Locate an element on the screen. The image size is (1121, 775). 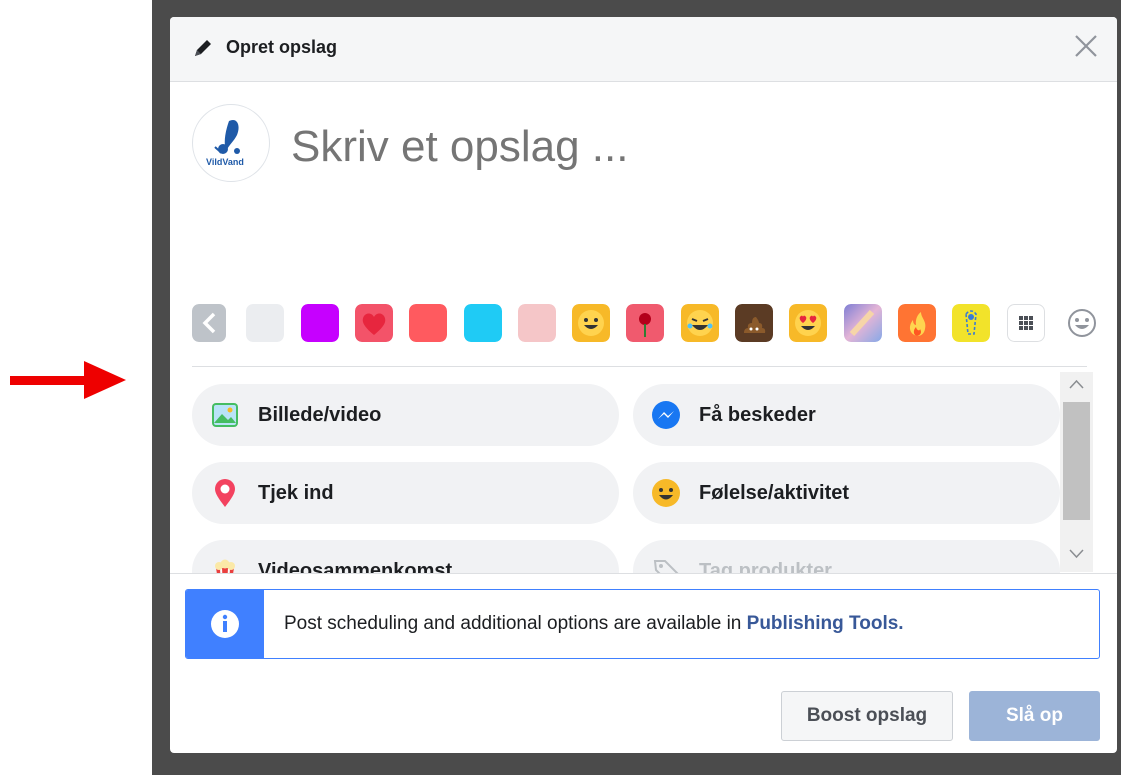
poop-emoji-icon is located at coordinates (754, 323).